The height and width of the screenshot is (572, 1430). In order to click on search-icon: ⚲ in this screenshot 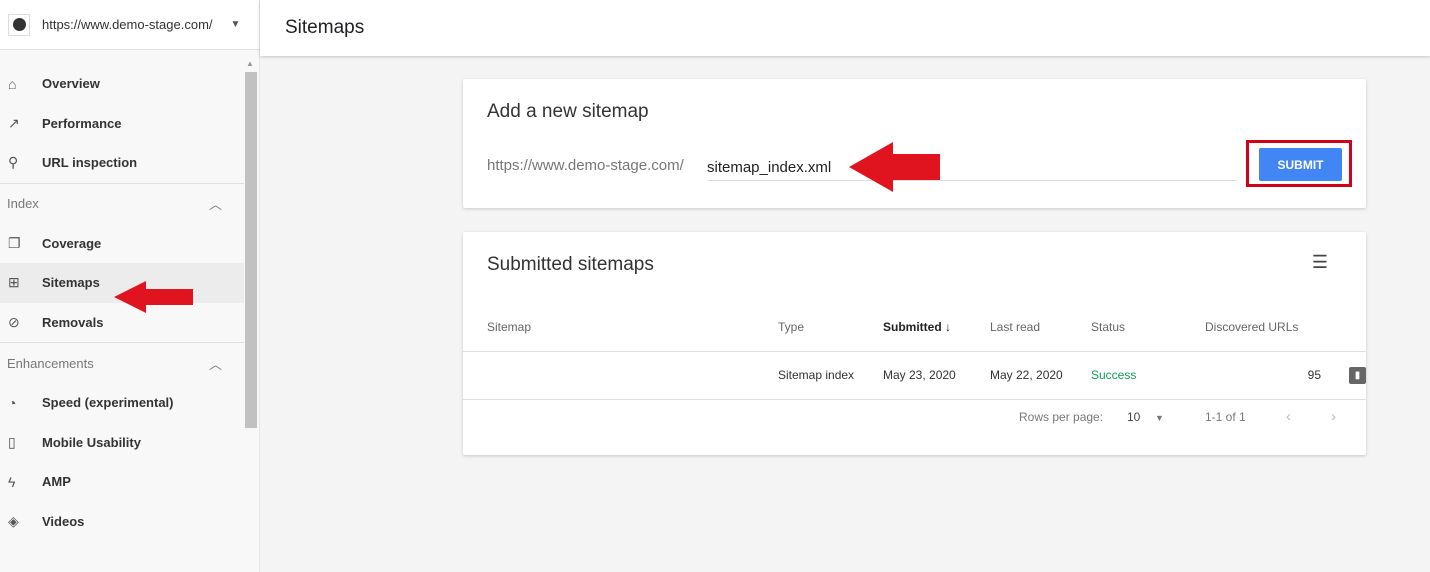, I will do `click(13, 162)`.